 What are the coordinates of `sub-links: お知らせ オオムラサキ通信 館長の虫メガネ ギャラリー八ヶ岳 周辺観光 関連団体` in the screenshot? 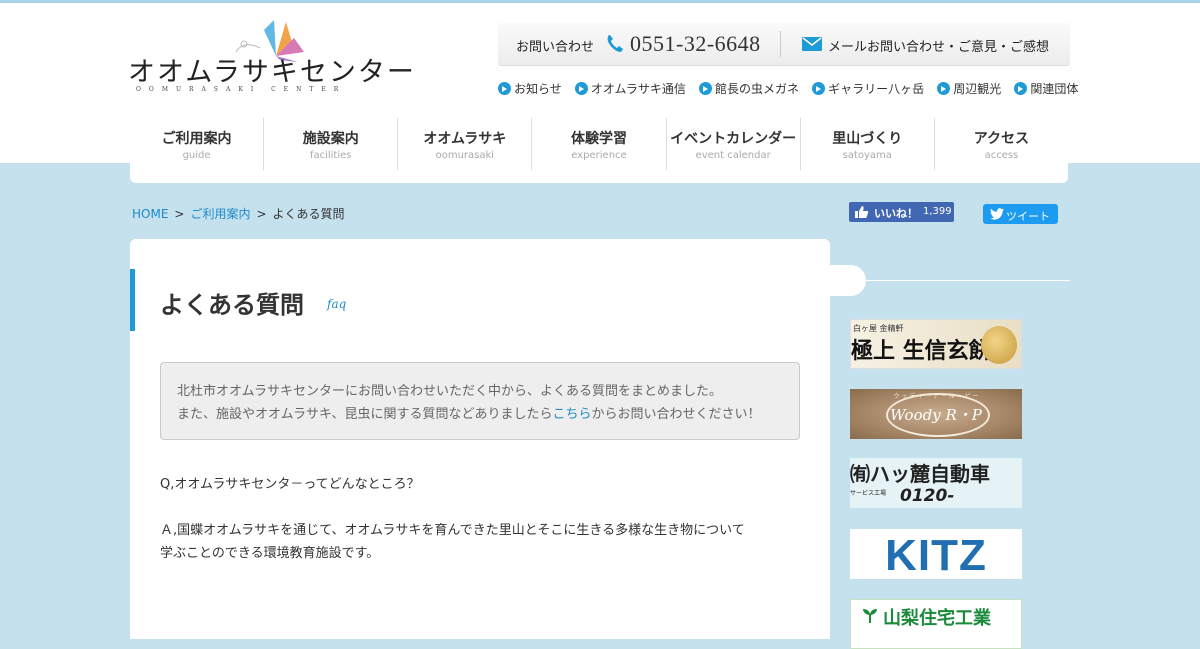 It's located at (788, 87).